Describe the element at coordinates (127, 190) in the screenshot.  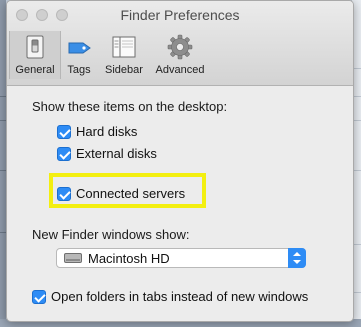
I see `highlight-box` at that location.